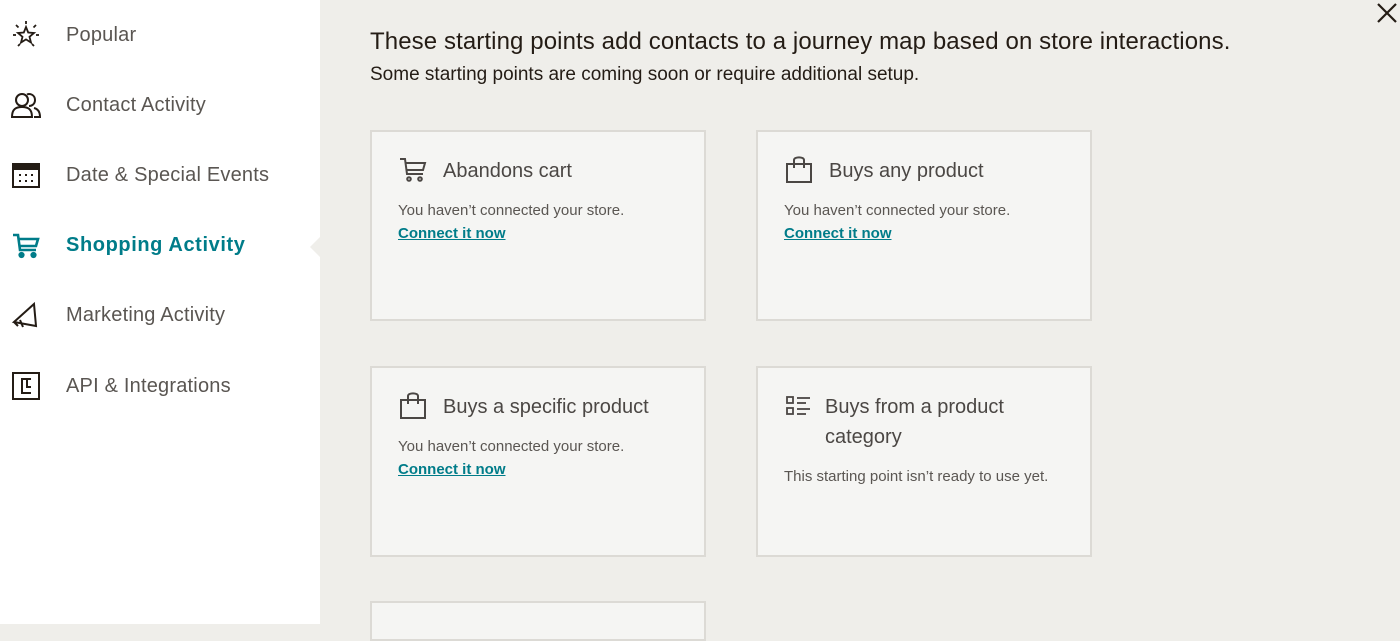 The width and height of the screenshot is (1400, 641). What do you see at coordinates (26, 105) in the screenshot?
I see `contacts-icon` at bounding box center [26, 105].